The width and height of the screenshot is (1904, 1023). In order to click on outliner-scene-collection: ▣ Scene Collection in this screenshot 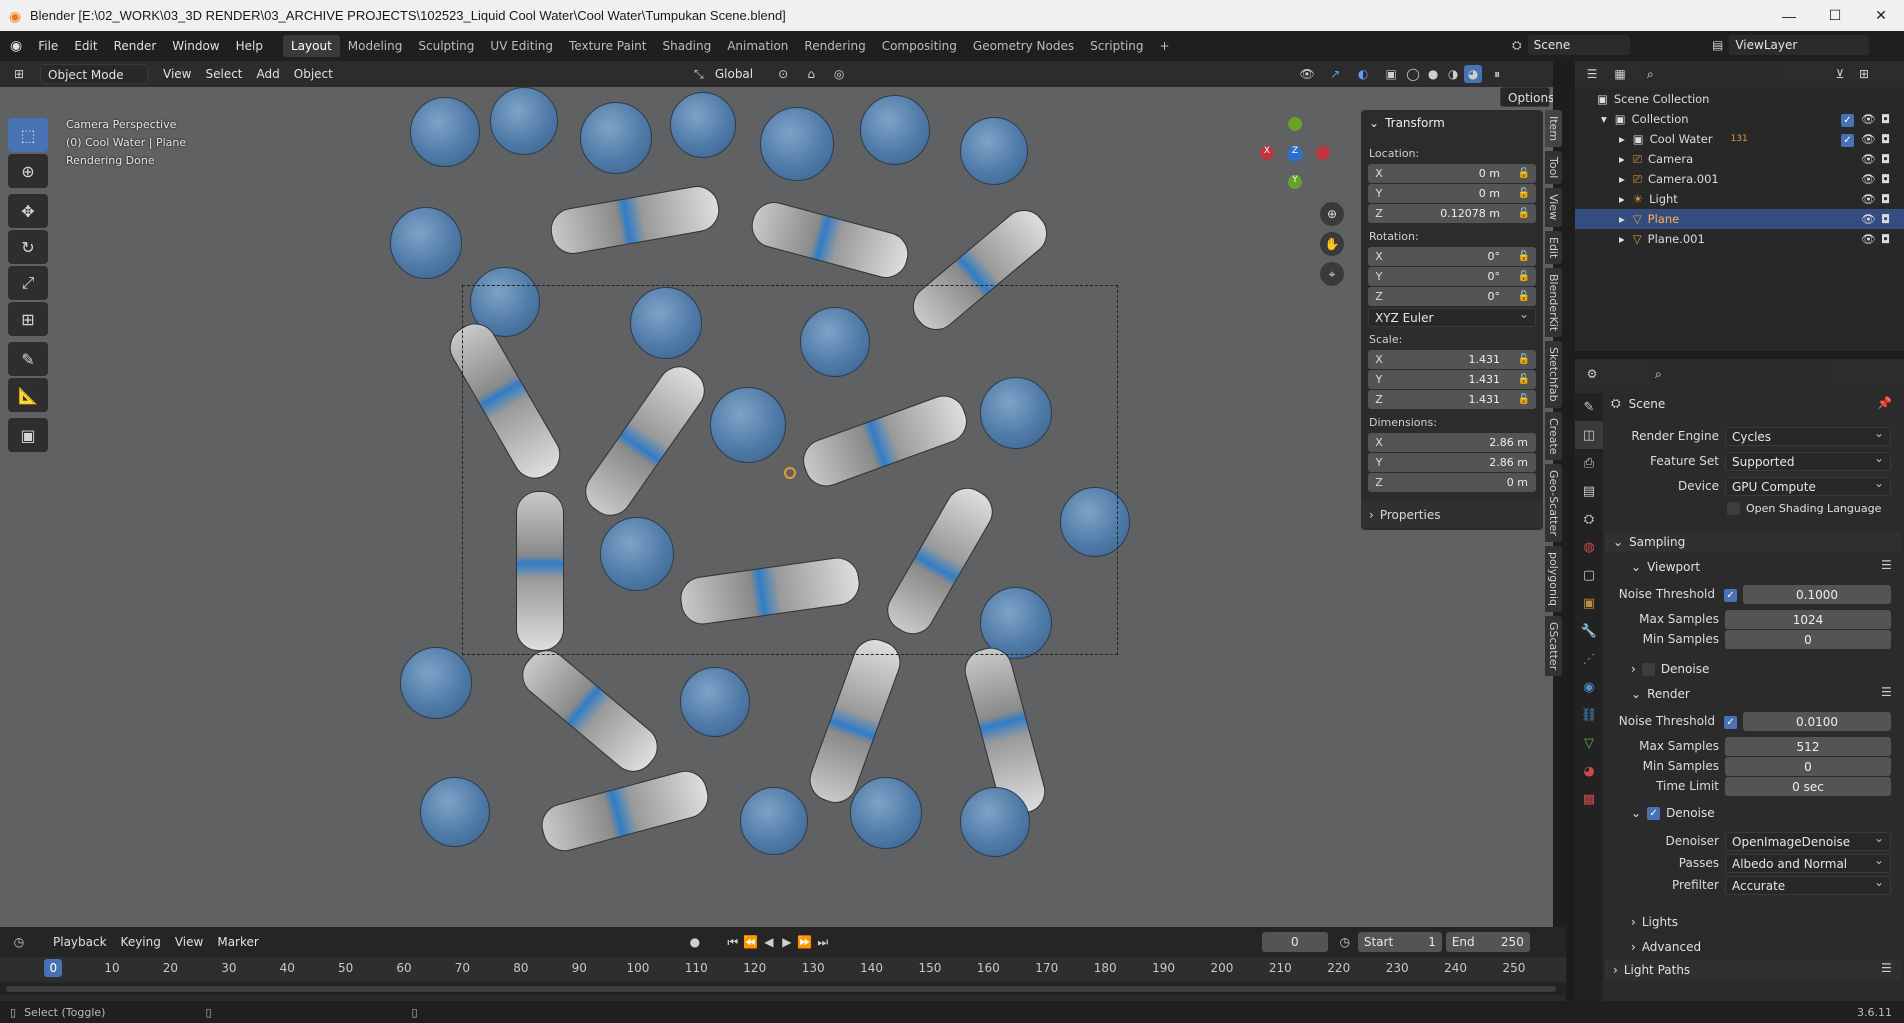, I will do `click(1739, 99)`.